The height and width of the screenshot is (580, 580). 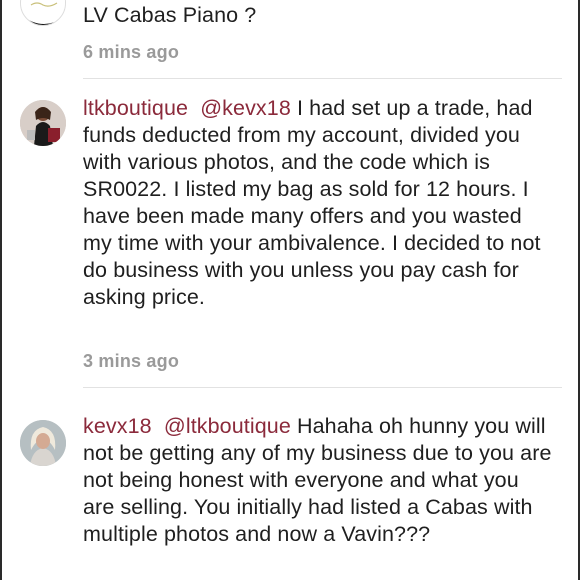 What do you see at coordinates (1, 290) in the screenshot?
I see `screen-edge-left` at bounding box center [1, 290].